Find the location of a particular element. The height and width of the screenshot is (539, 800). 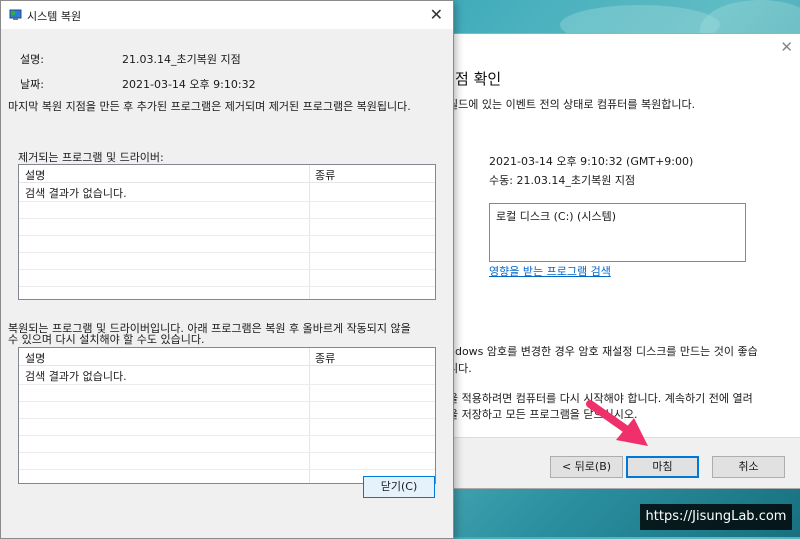

title-bar: 시스템 복원 ✕ is located at coordinates (227, 15).